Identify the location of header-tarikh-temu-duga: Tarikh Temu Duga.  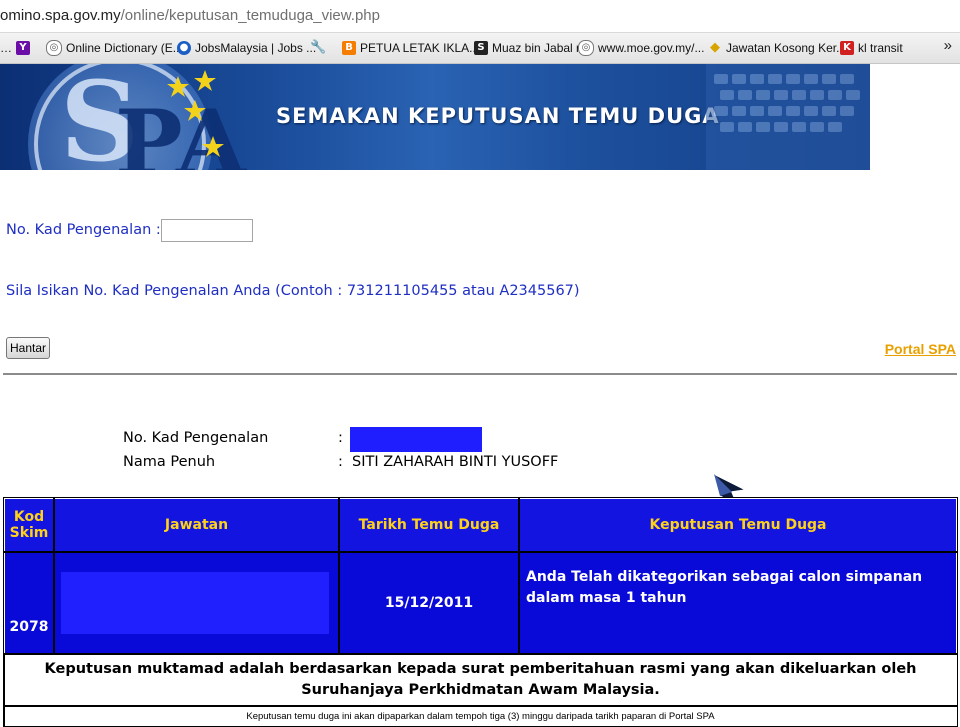
(429, 525).